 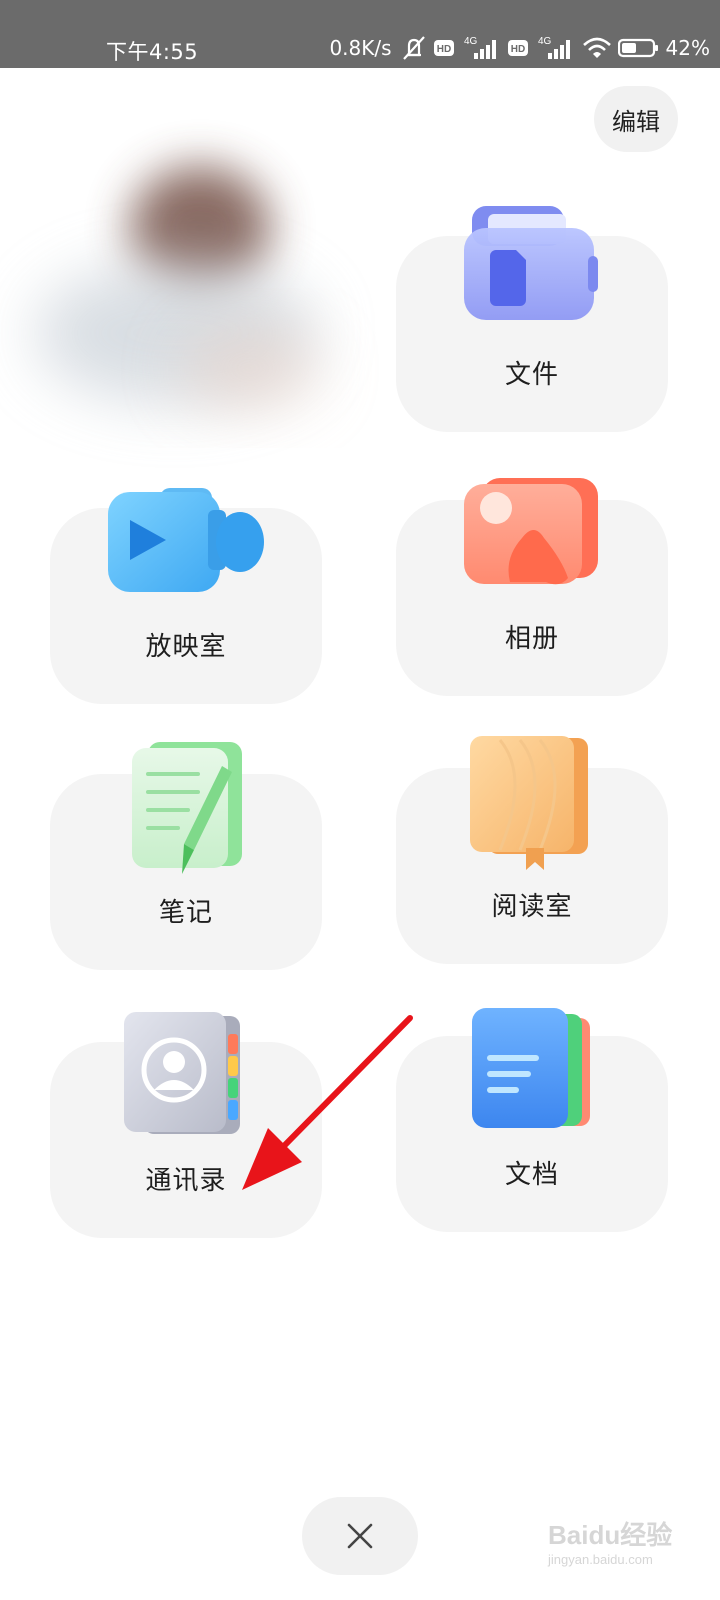 I want to click on network-speed: 0.8K/s, so click(x=360, y=48).